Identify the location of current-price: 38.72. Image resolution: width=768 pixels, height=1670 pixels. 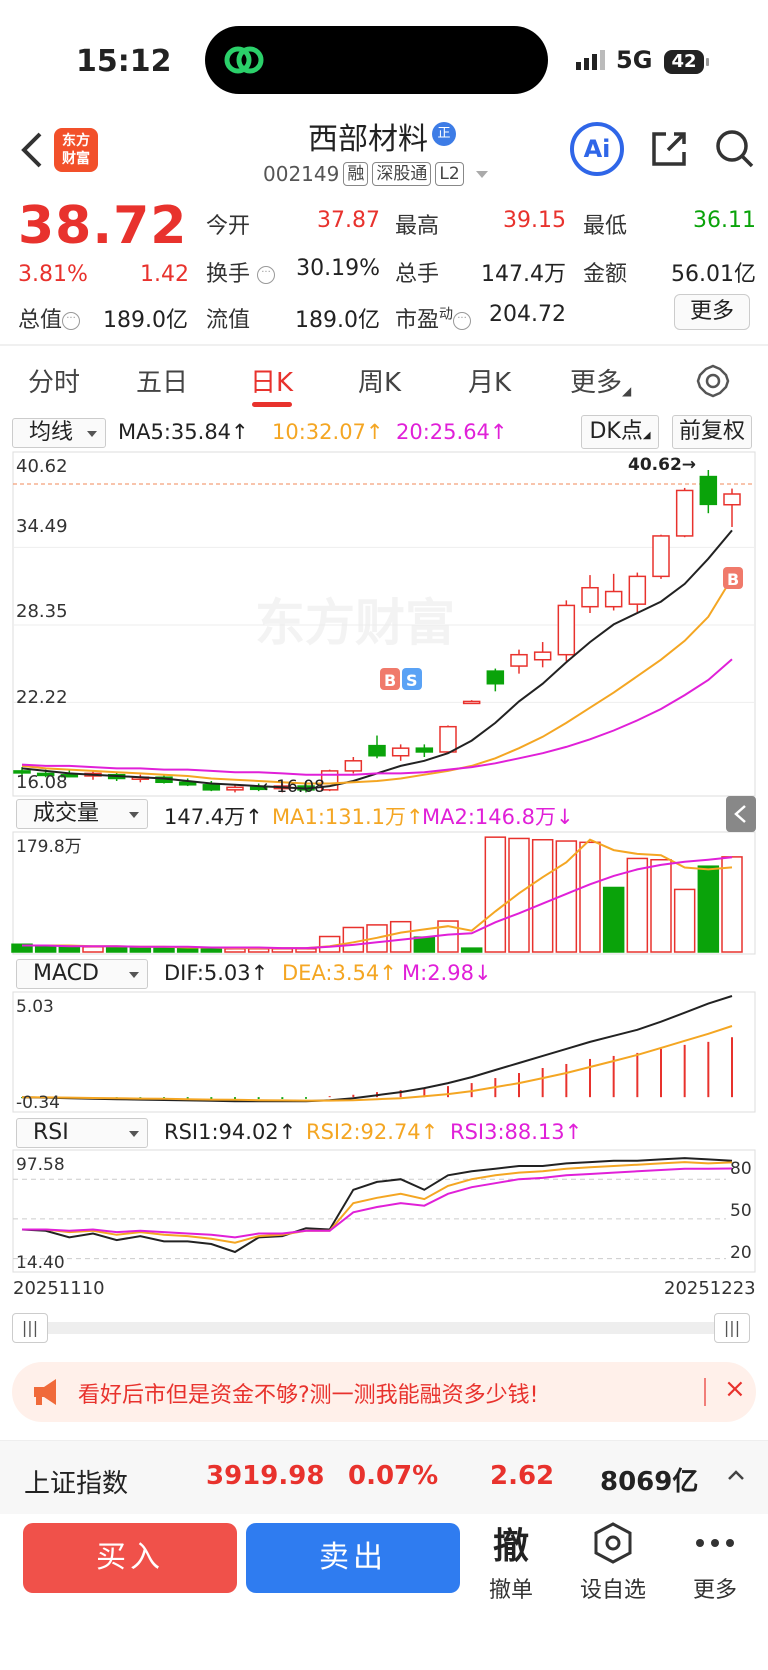
(103, 226).